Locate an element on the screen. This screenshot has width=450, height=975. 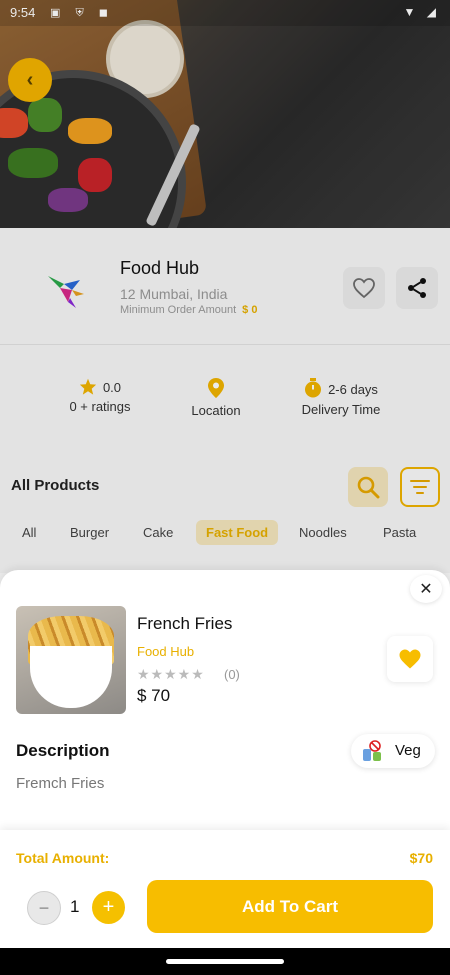
quantity-value: 1 is located at coordinates (75, 906).